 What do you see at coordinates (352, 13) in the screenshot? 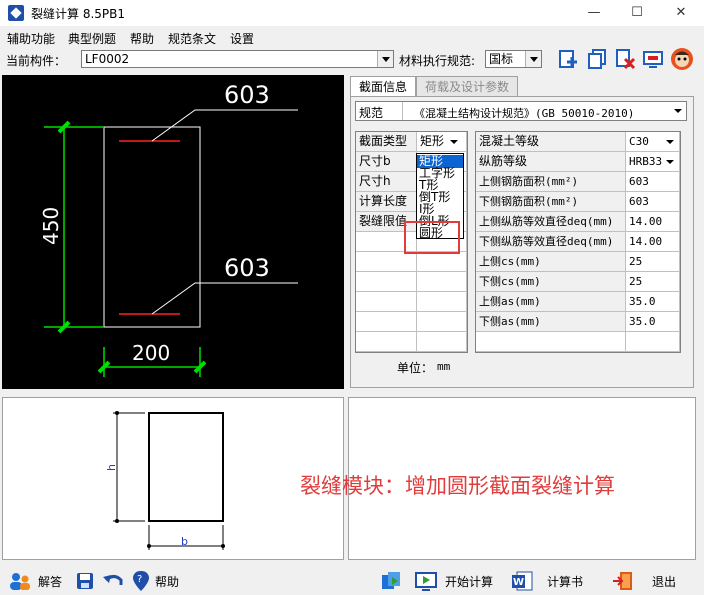
I see `title-bar: 裂缝计算 8.5PB1 — ☐ ✕` at bounding box center [352, 13].